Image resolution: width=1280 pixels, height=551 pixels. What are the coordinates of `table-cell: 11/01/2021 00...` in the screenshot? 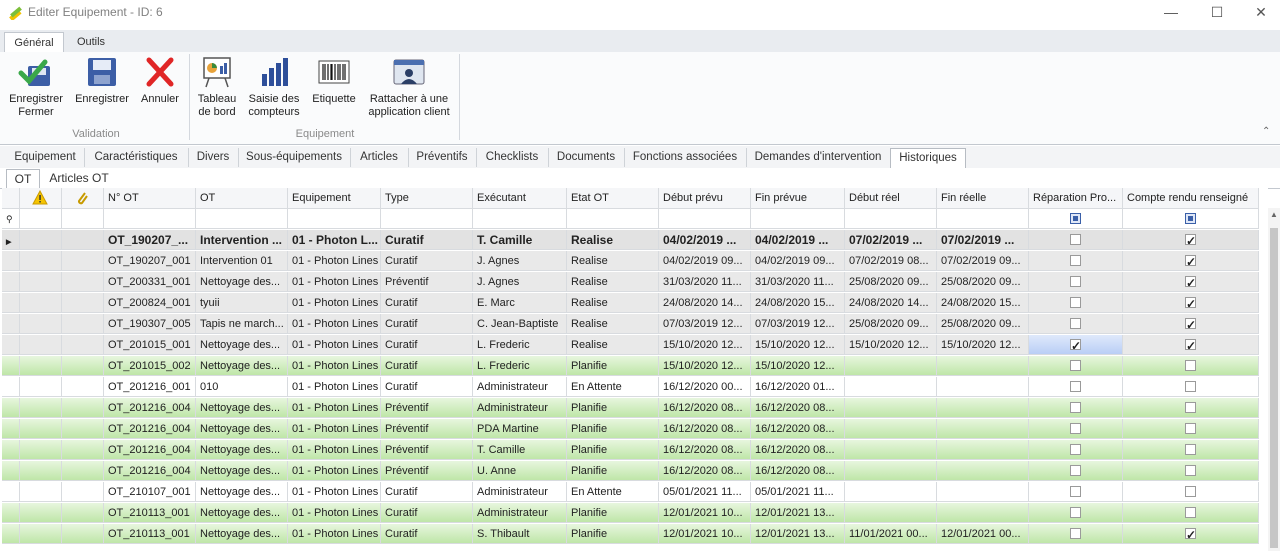 It's located at (891, 534).